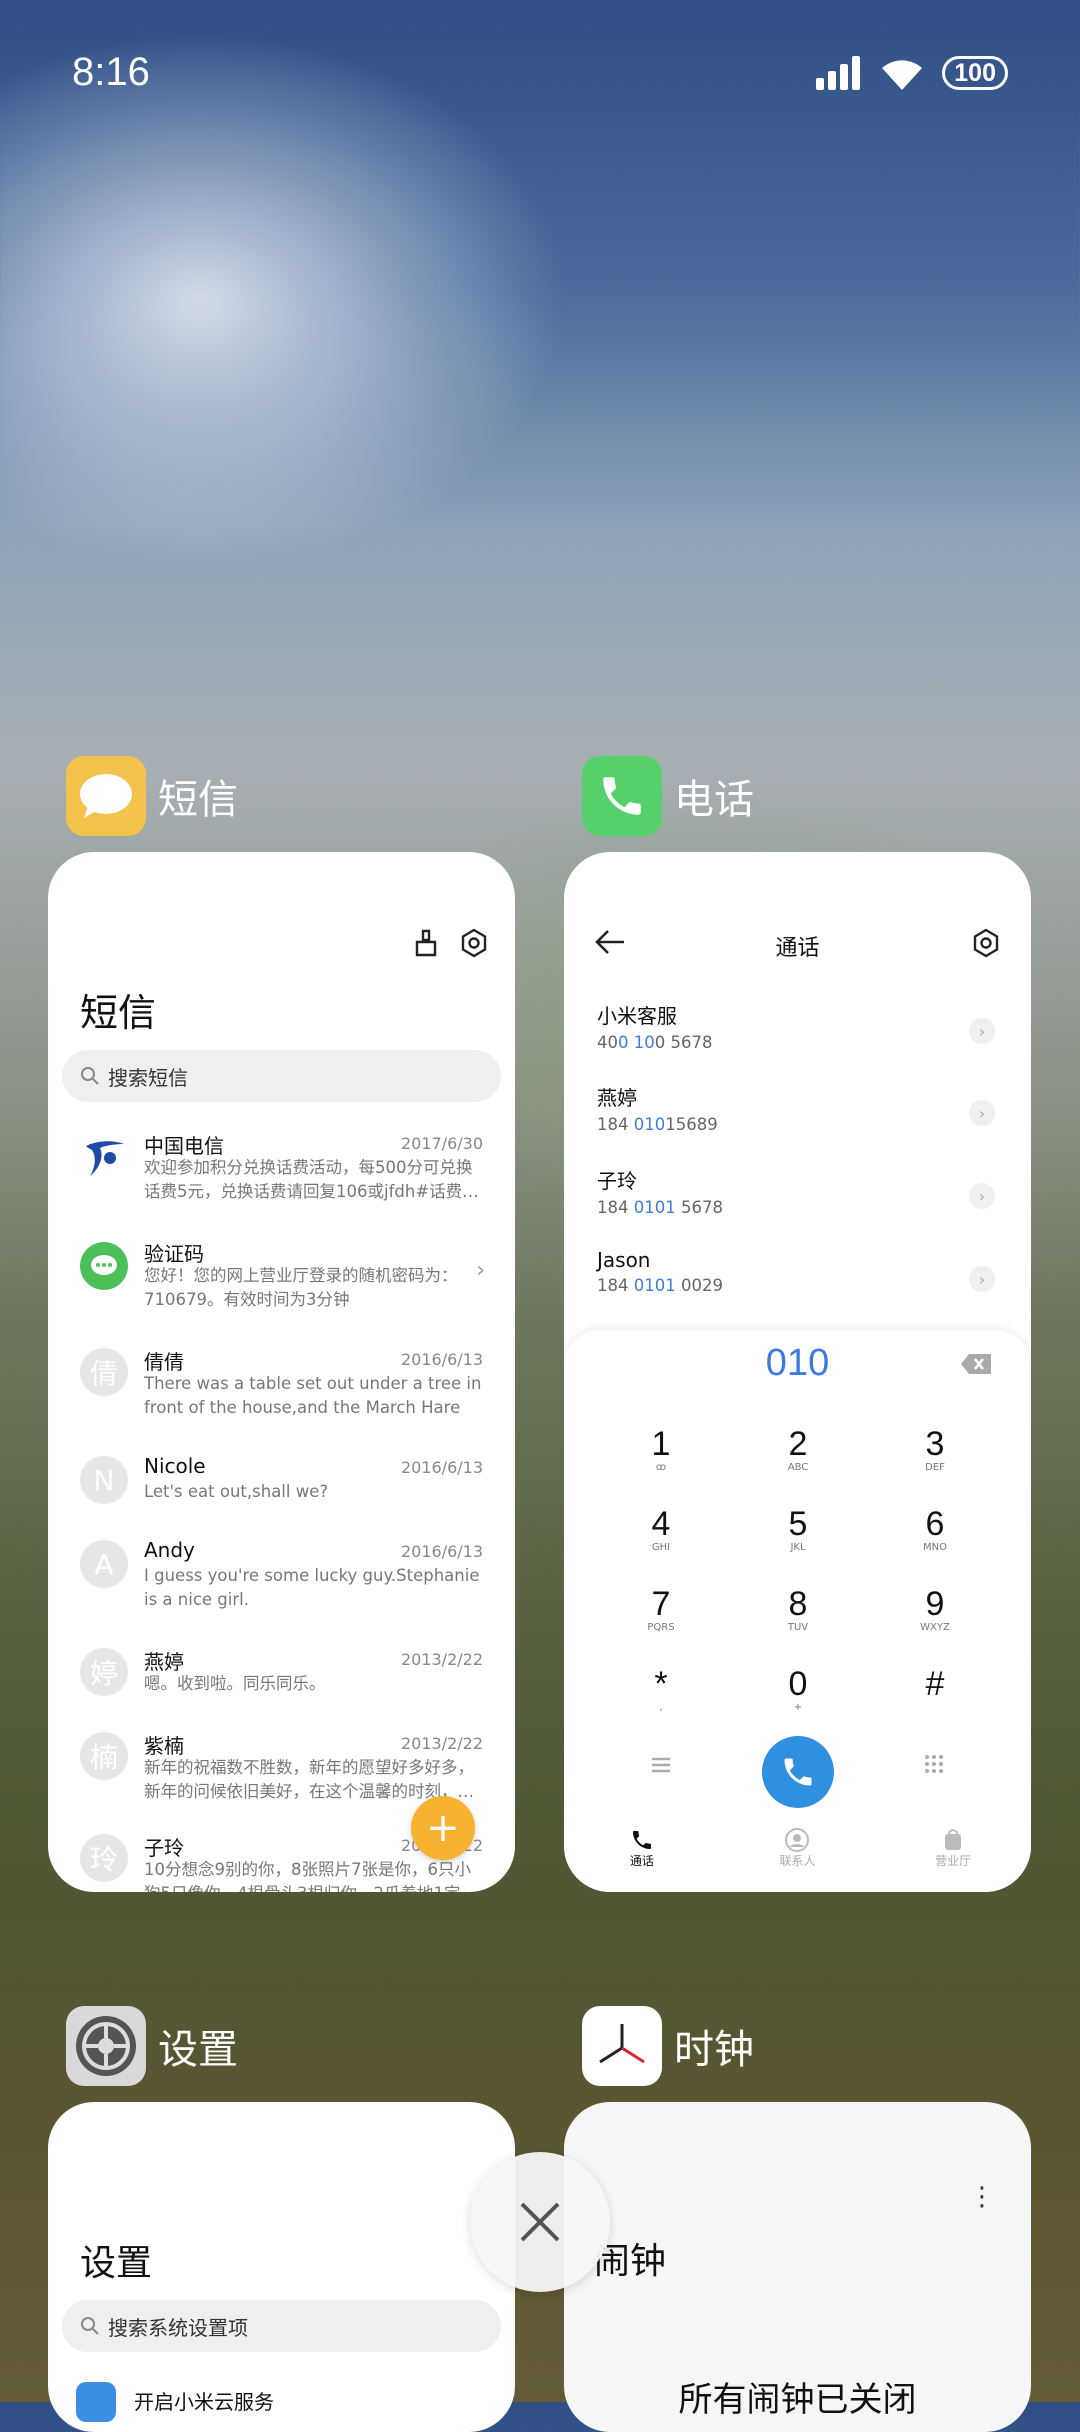 The height and width of the screenshot is (2432, 1080). I want to click on close-icon, so click(540, 2222).